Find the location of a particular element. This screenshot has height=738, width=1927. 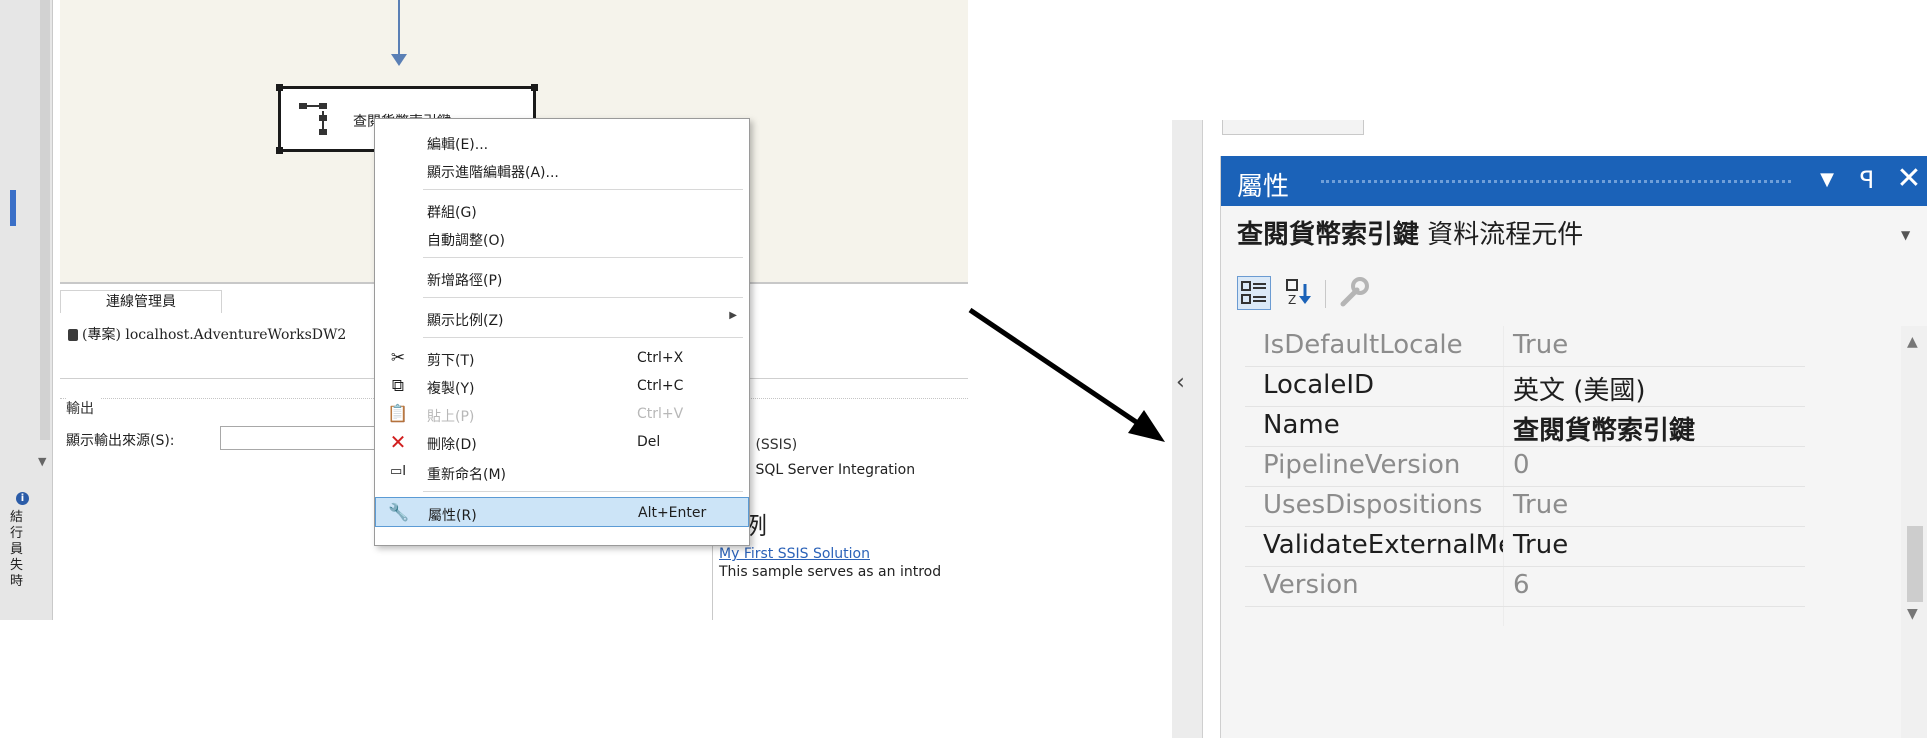

description-line: 使用 SQL Server Integration is located at coordinates (819, 470).